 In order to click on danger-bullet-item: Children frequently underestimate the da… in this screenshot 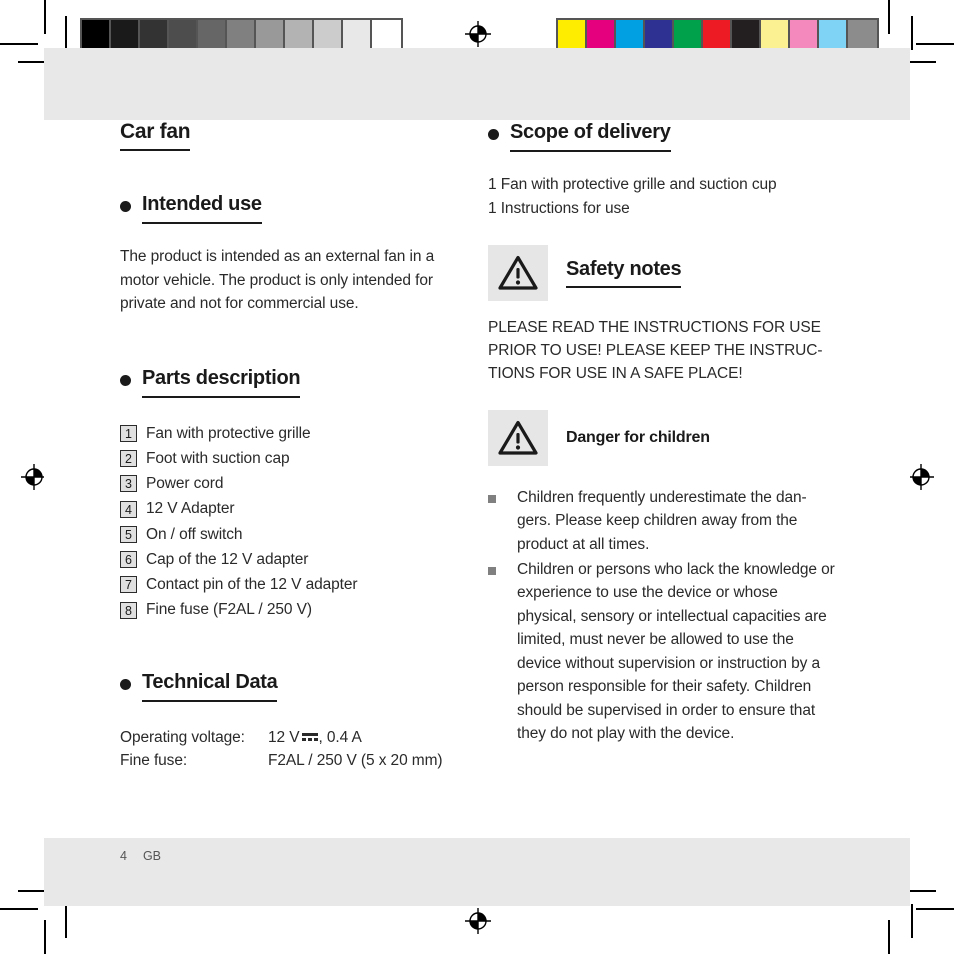, I will do `click(664, 521)`.